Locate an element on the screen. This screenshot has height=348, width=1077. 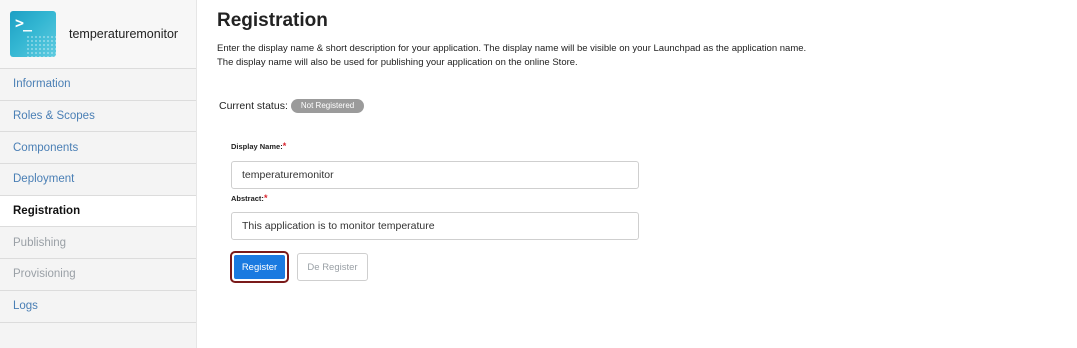
display-name-label-text: Display Name: is located at coordinates (257, 146).